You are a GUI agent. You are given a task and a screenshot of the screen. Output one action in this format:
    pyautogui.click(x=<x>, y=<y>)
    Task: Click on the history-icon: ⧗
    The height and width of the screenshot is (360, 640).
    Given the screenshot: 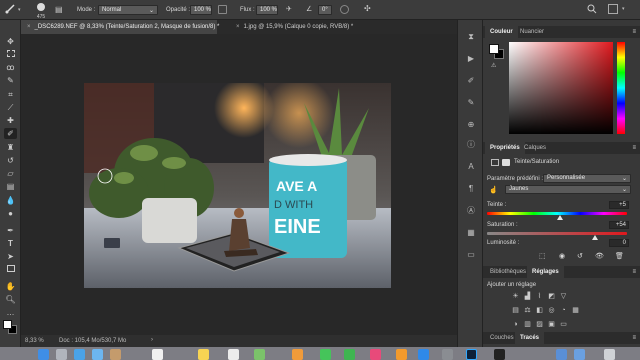 What is the action you would take?
    pyautogui.click(x=471, y=37)
    